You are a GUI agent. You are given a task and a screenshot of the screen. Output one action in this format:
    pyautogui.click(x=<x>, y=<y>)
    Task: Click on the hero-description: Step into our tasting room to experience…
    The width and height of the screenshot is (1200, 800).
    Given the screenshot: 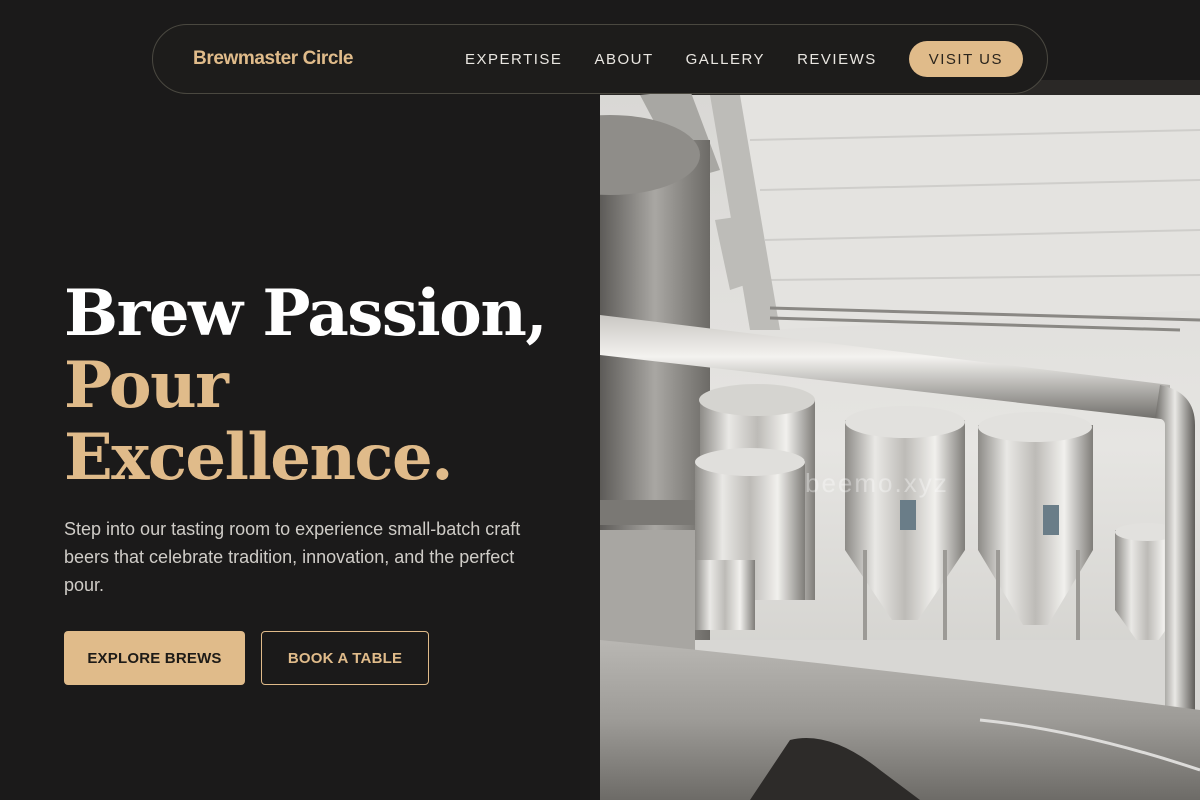 What is the action you would take?
    pyautogui.click(x=292, y=557)
    